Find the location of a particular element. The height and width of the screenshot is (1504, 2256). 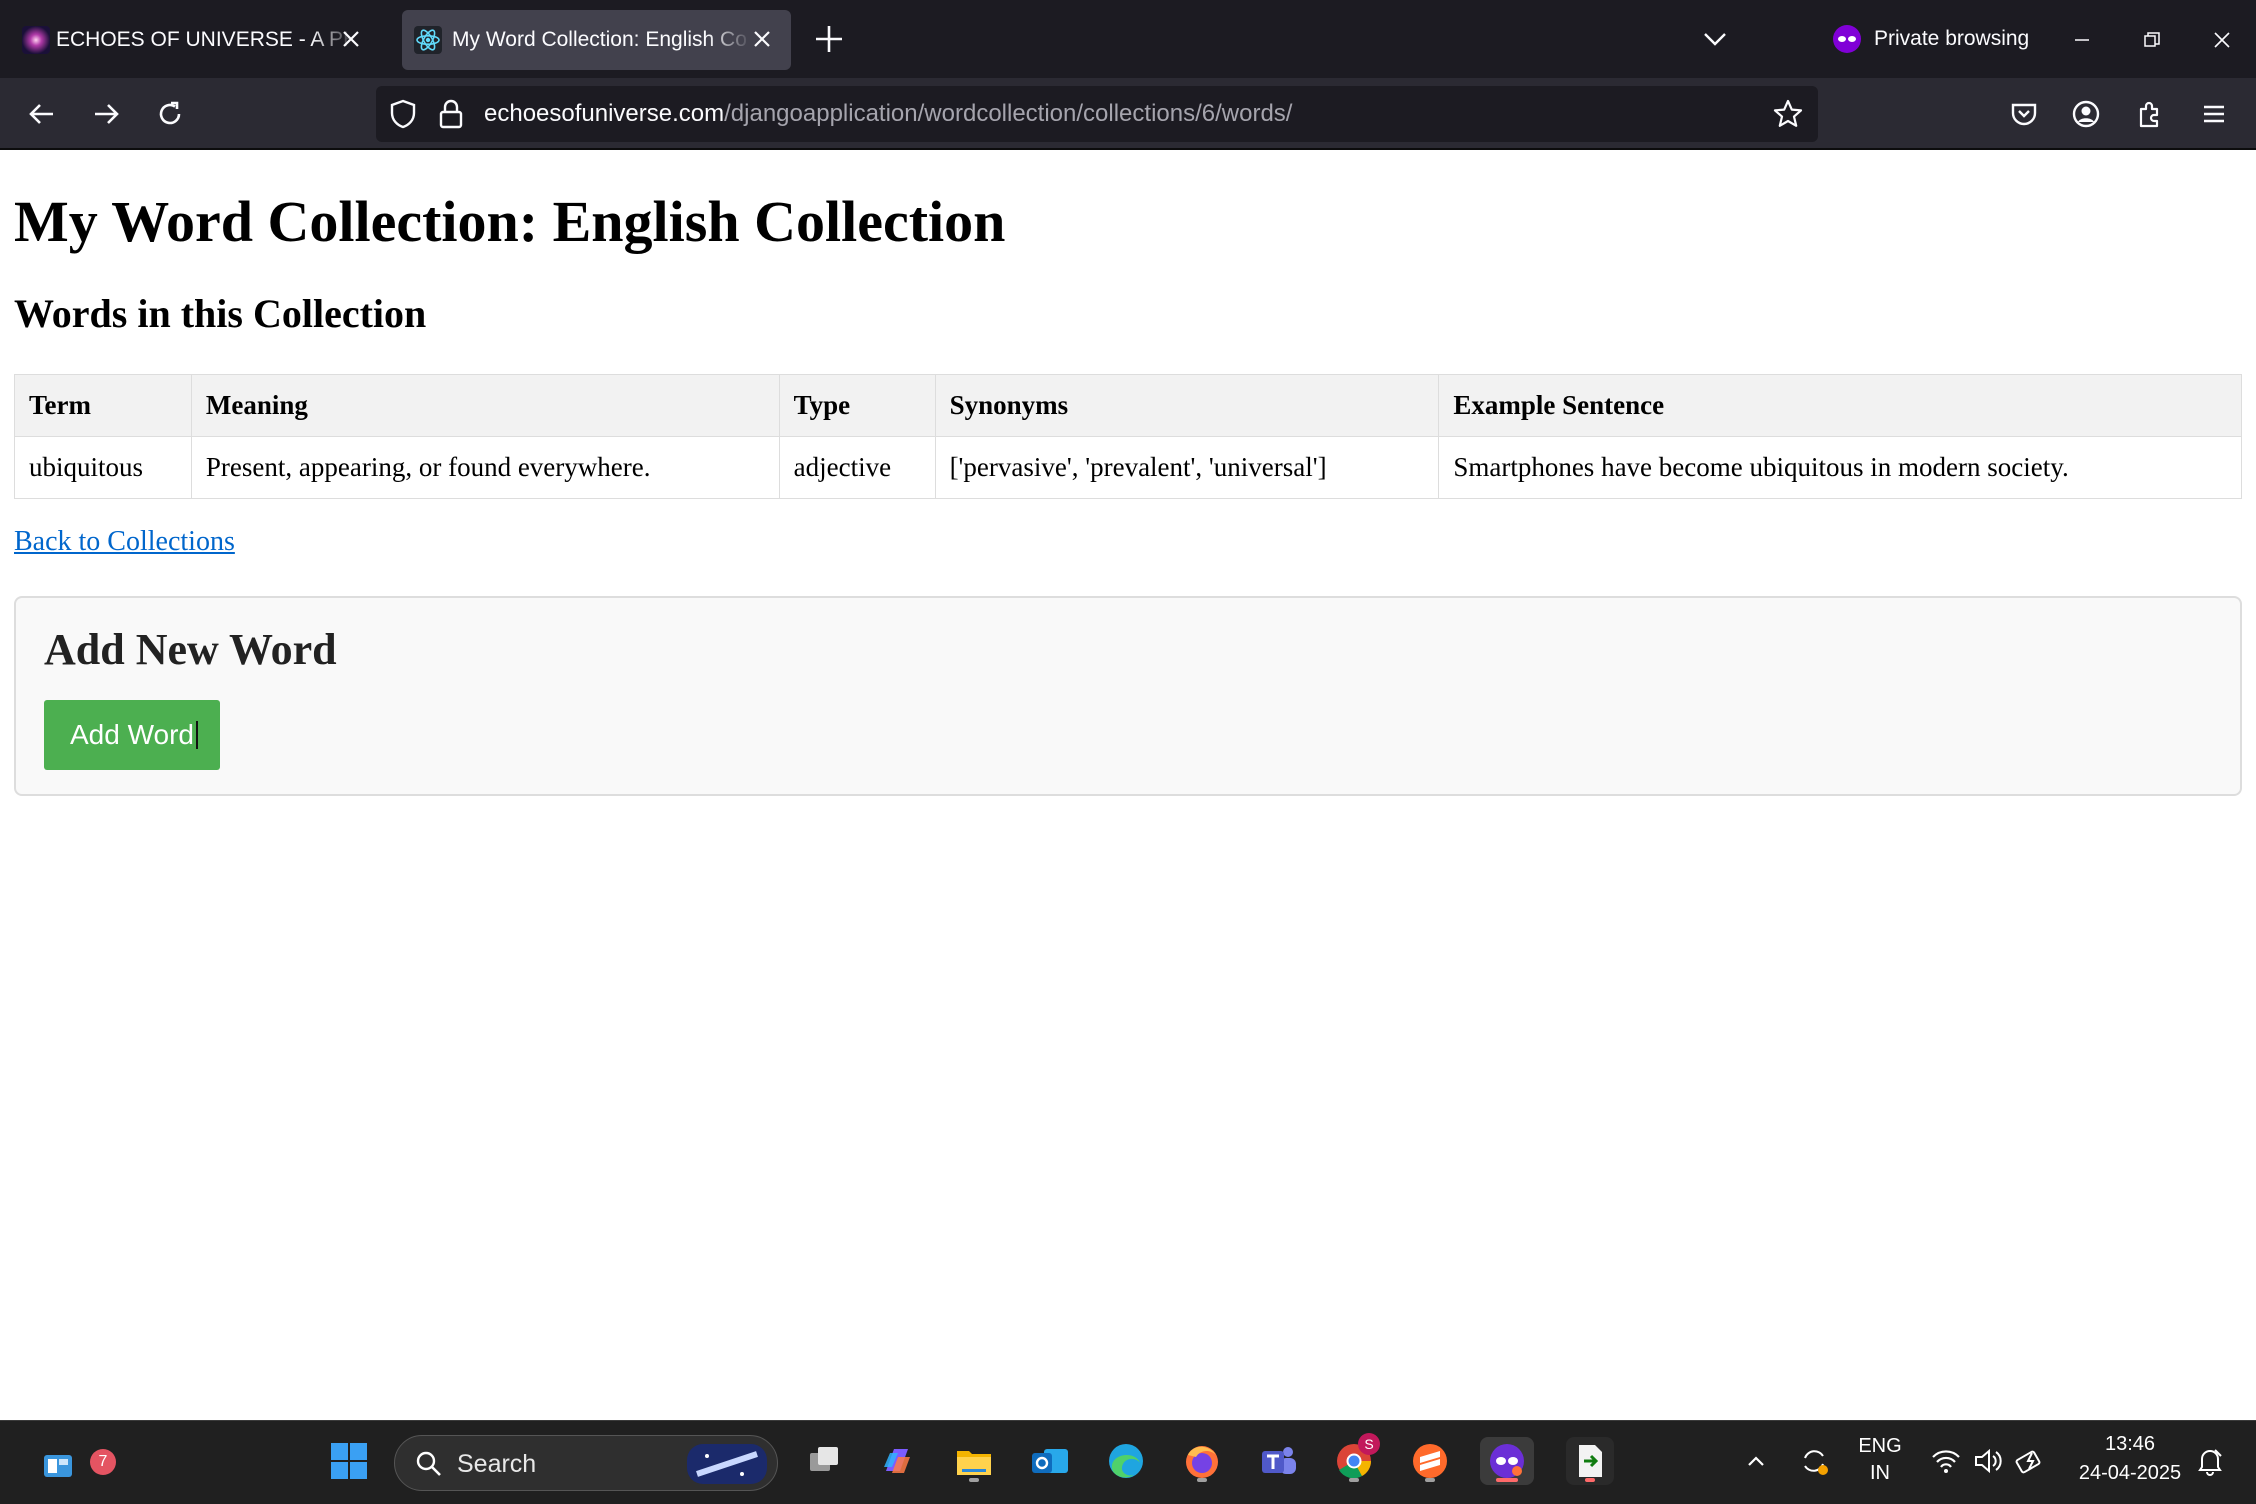

tab-my-word-collection: My Word Collection: English Co is located at coordinates (596, 40).